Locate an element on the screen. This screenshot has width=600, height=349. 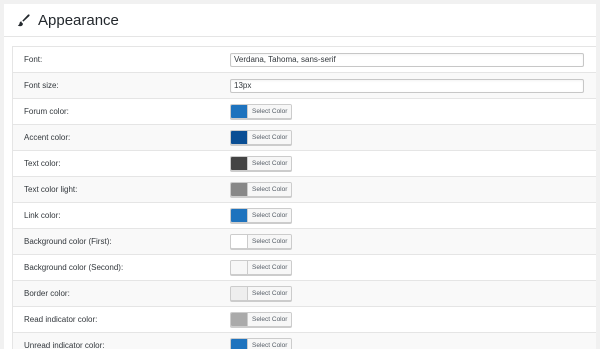
section-header: Appearance is located at coordinates (300, 20).